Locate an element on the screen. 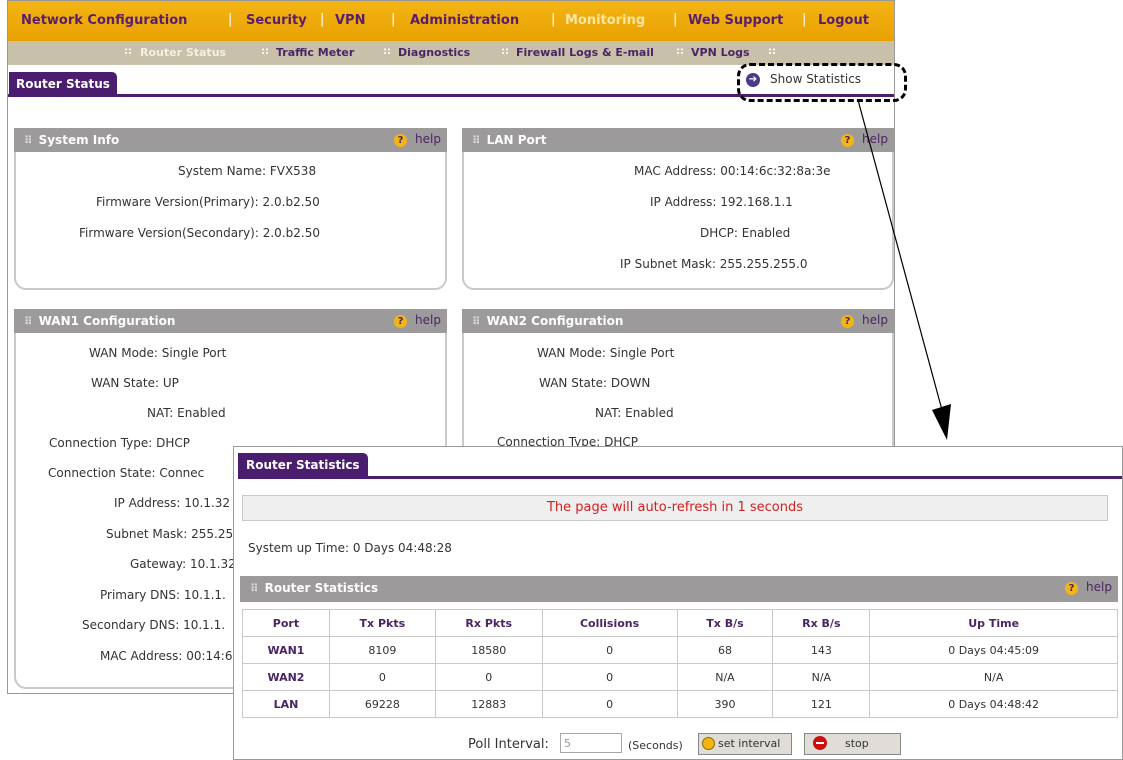 The width and height of the screenshot is (1123, 760). stop-button: stop is located at coordinates (852, 744).